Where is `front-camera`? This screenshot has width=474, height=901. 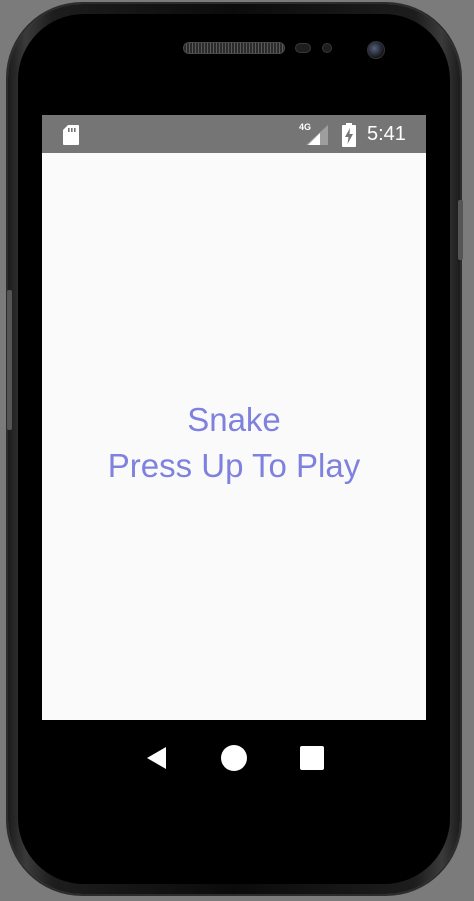
front-camera is located at coordinates (376, 50).